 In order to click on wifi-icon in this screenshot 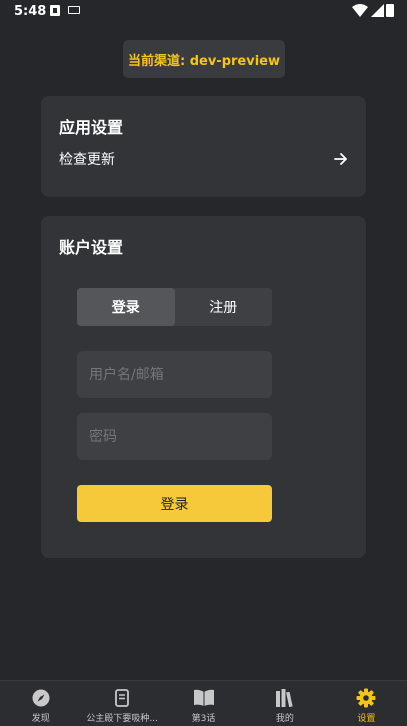, I will do `click(360, 10)`.